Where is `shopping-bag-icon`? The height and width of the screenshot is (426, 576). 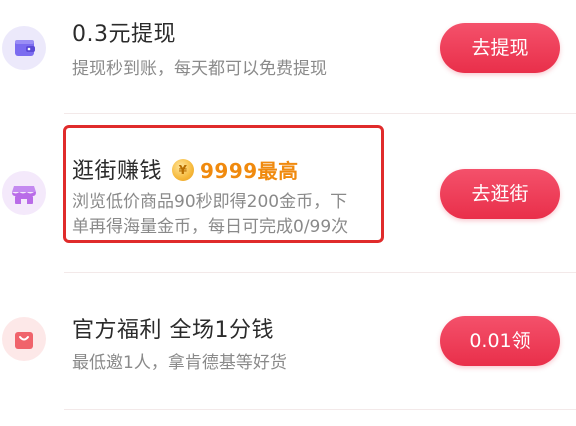
shopping-bag-icon is located at coordinates (24, 340).